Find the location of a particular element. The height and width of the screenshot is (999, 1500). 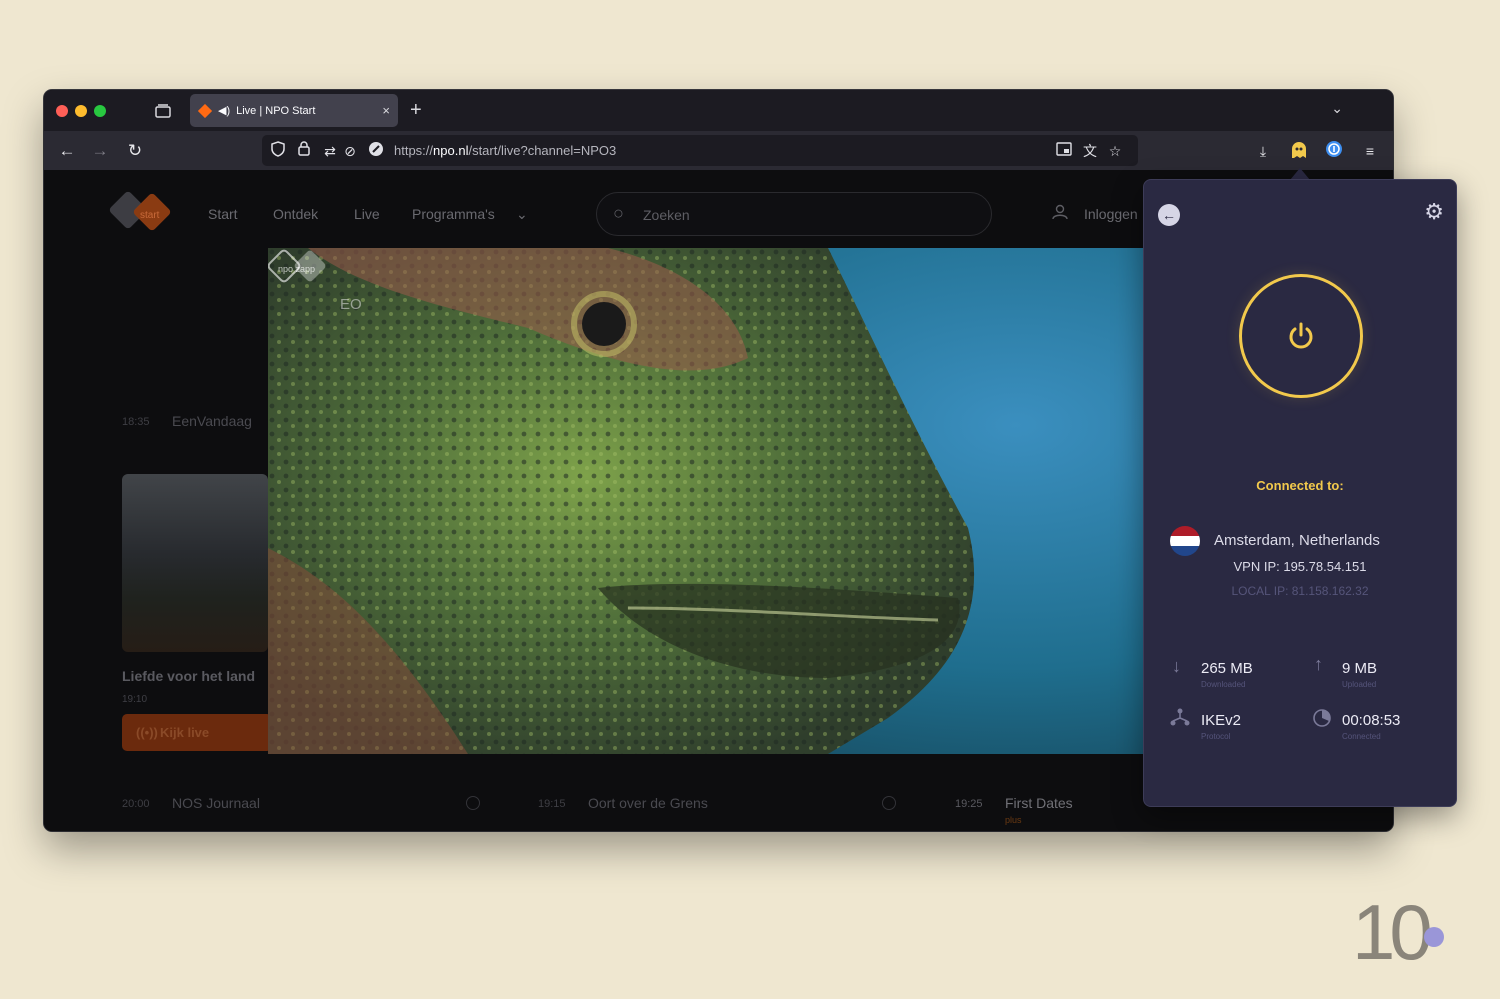

vpn-ip: VPN IP: 195.78.54.151 is located at coordinates (1300, 566).